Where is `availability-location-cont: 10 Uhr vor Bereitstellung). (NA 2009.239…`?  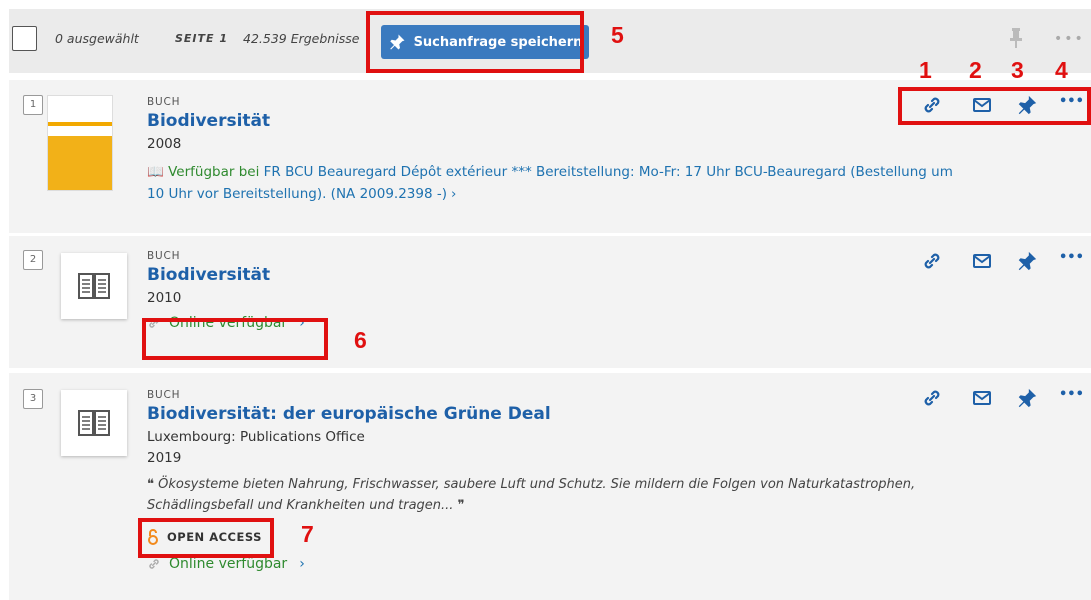
availability-location-cont: 10 Uhr vor Bereitstellung). (NA 2009.239… is located at coordinates (297, 194).